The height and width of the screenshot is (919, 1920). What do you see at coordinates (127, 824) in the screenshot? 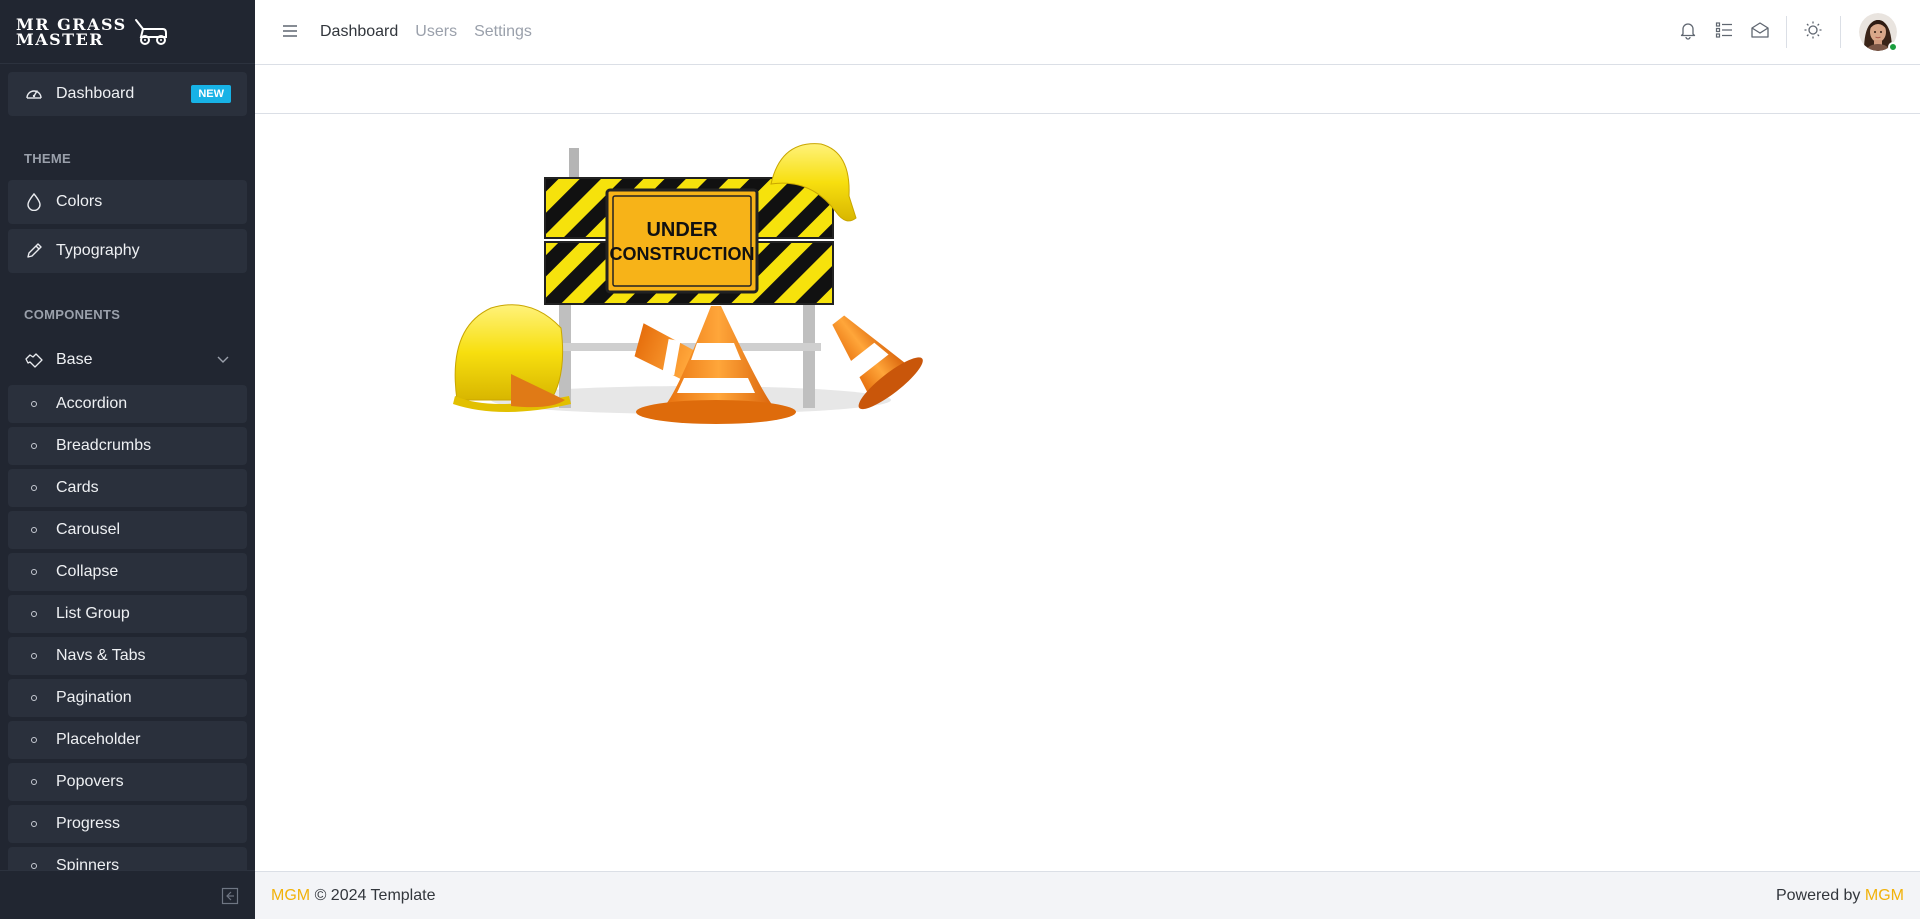
I see `sidebar-subitem-progress: Progress` at bounding box center [127, 824].